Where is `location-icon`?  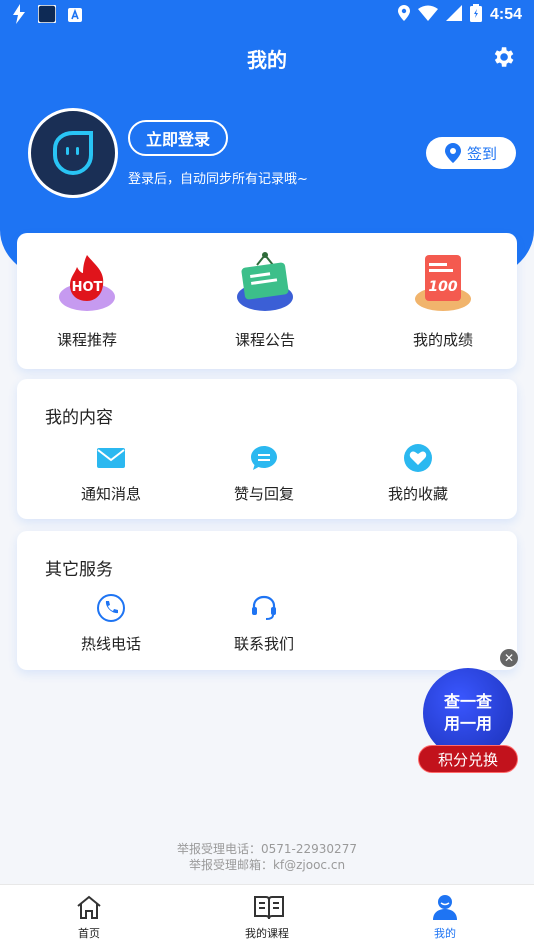
location-icon is located at coordinates (403, 15).